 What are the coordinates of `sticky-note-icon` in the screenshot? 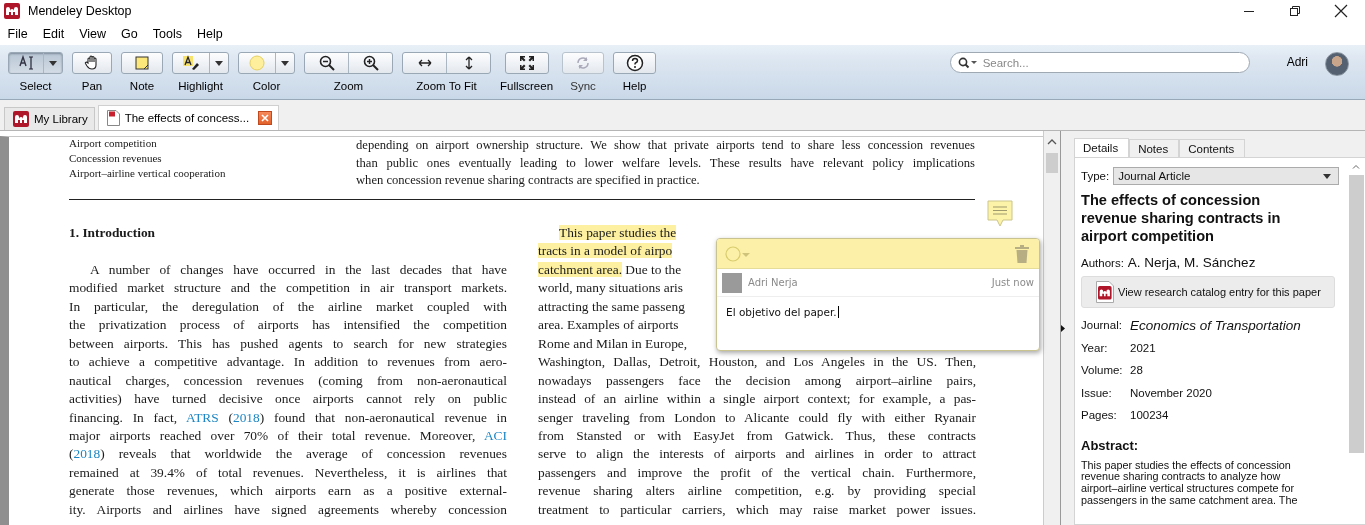 It's located at (142, 63).